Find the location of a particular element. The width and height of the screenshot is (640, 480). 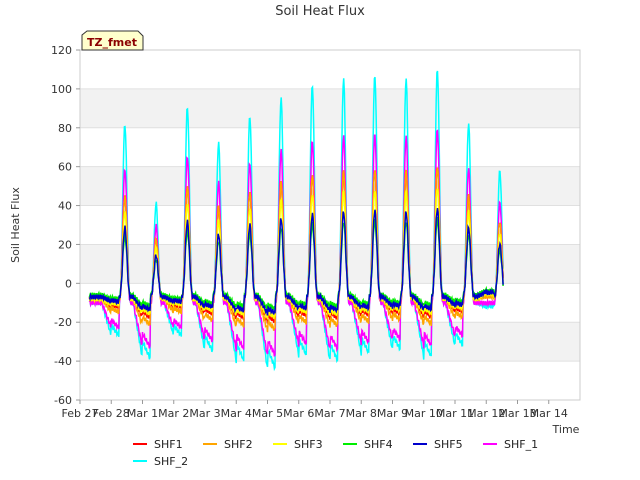

legend-label: SHF3 is located at coordinates (308, 444).